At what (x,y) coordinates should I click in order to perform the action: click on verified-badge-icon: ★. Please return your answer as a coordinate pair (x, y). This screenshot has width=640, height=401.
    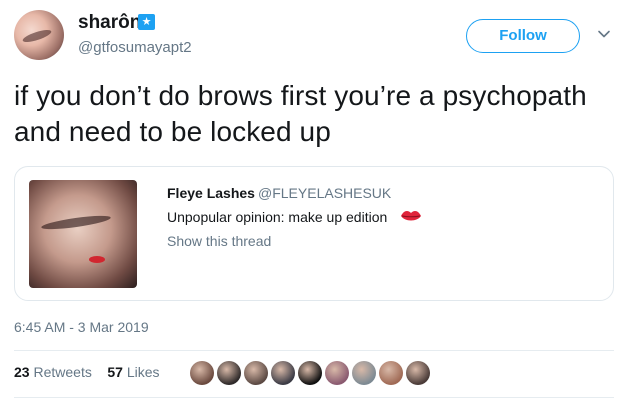
    Looking at the image, I should click on (146, 22).